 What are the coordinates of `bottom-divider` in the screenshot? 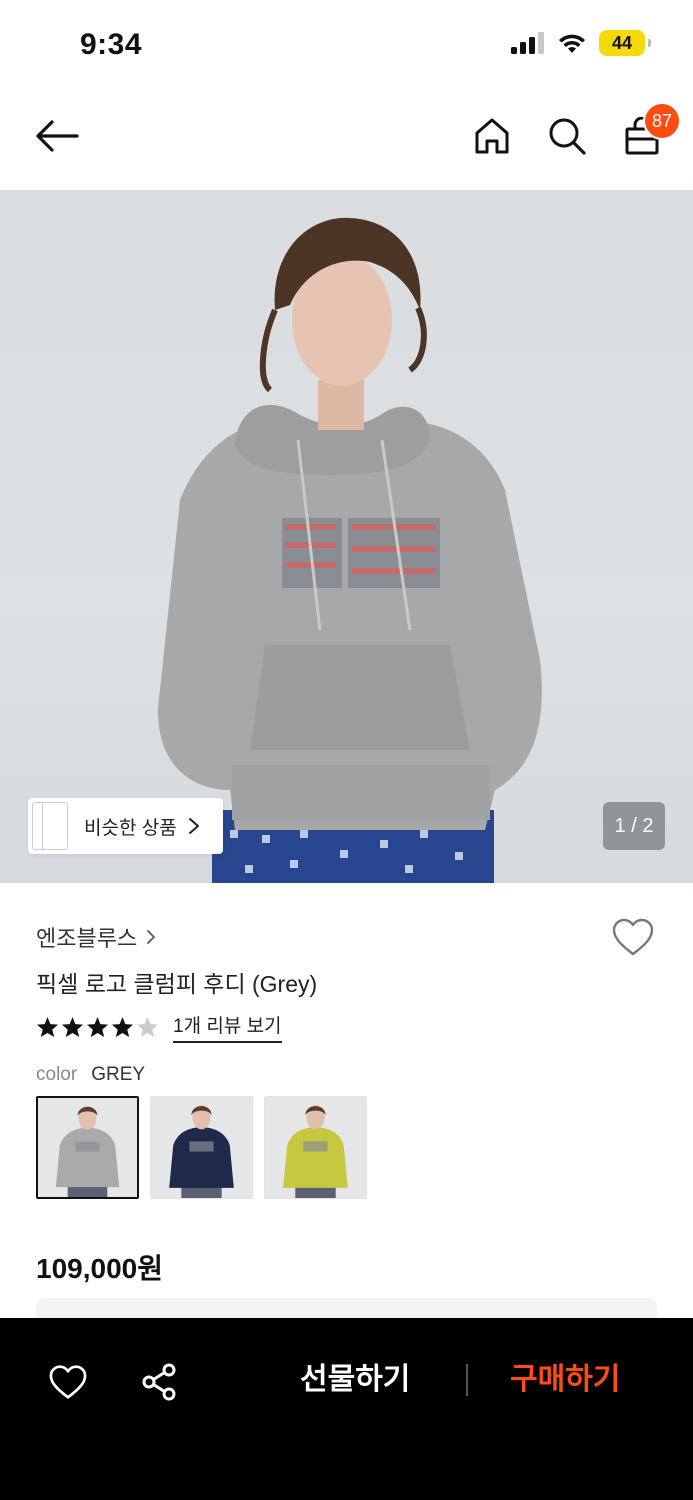 It's located at (467, 1380).